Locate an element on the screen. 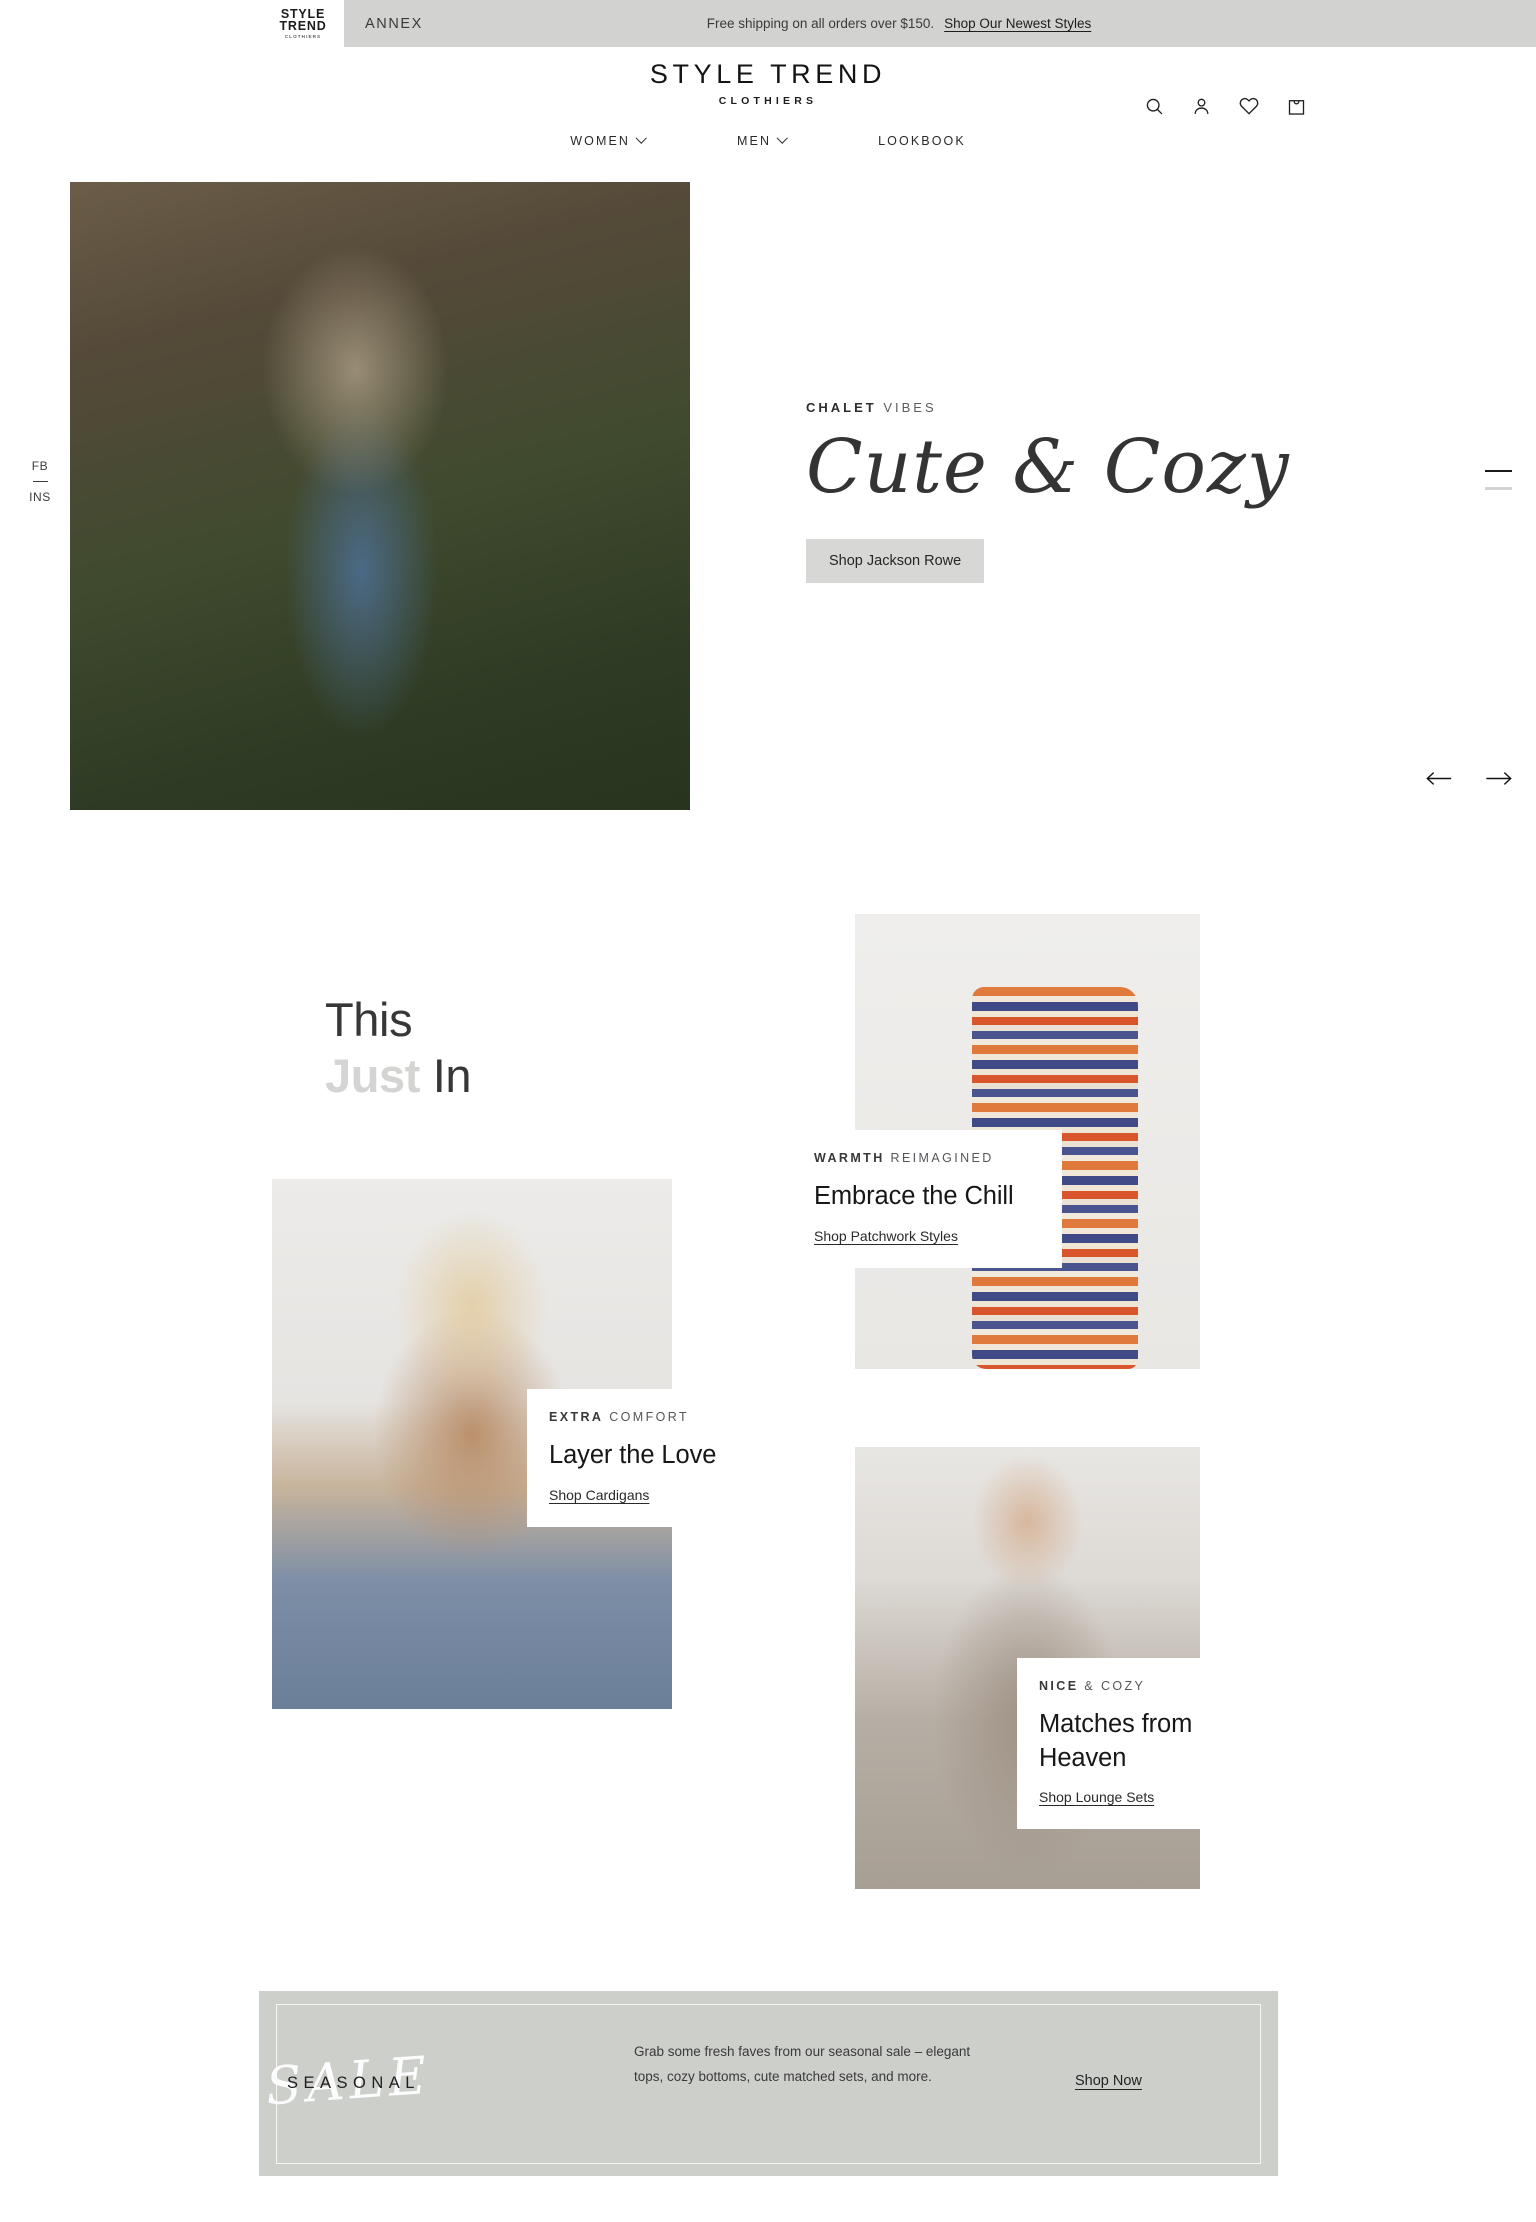 This screenshot has width=1536, height=2222. hero-carousel-arrows is located at coordinates (1469, 778).